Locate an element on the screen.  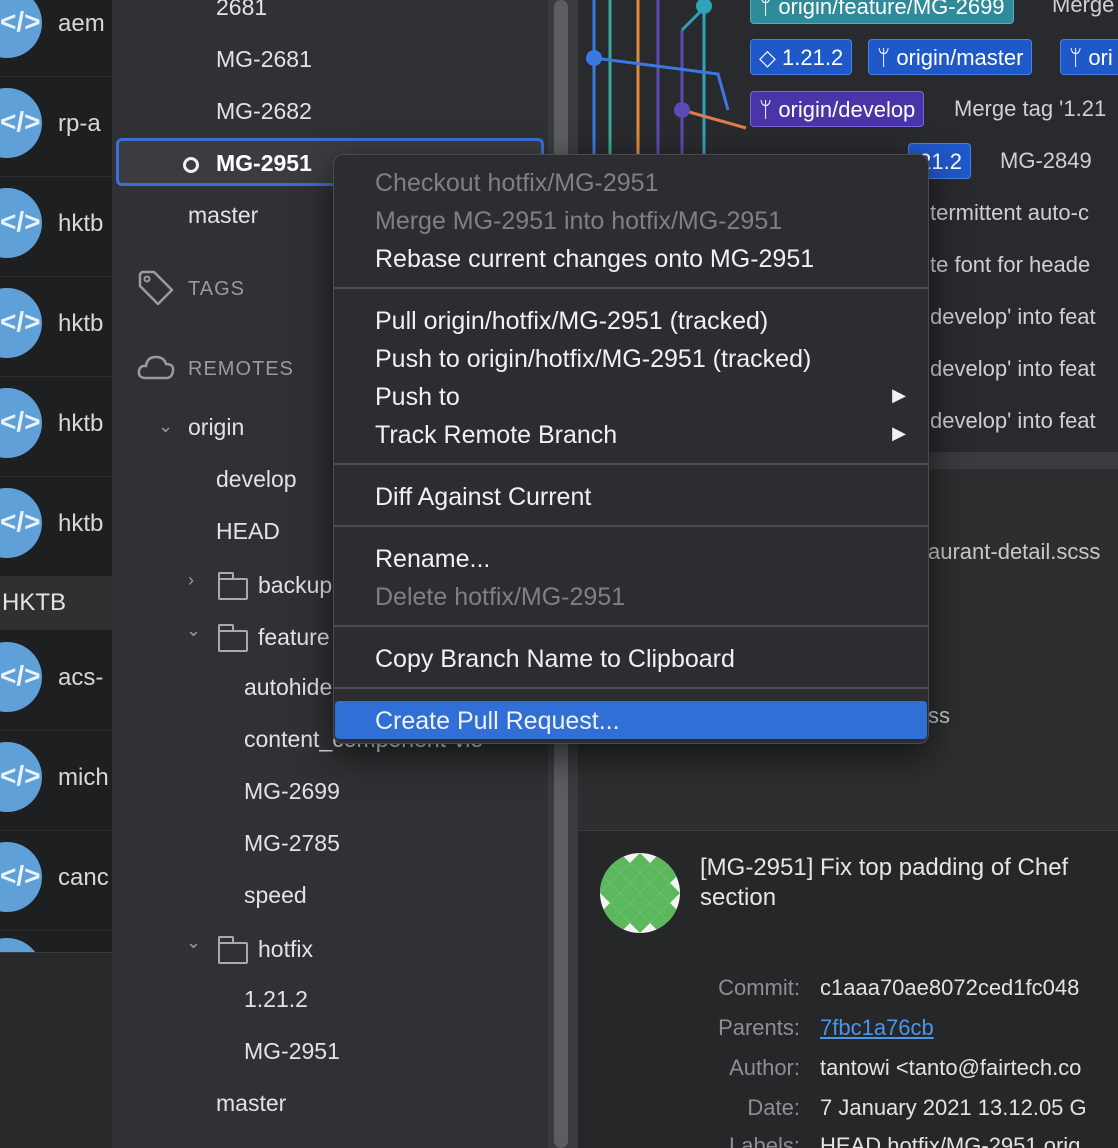
branch-label-badge: ᛘ origin/feature/MG-2699 is located at coordinates (882, 12).